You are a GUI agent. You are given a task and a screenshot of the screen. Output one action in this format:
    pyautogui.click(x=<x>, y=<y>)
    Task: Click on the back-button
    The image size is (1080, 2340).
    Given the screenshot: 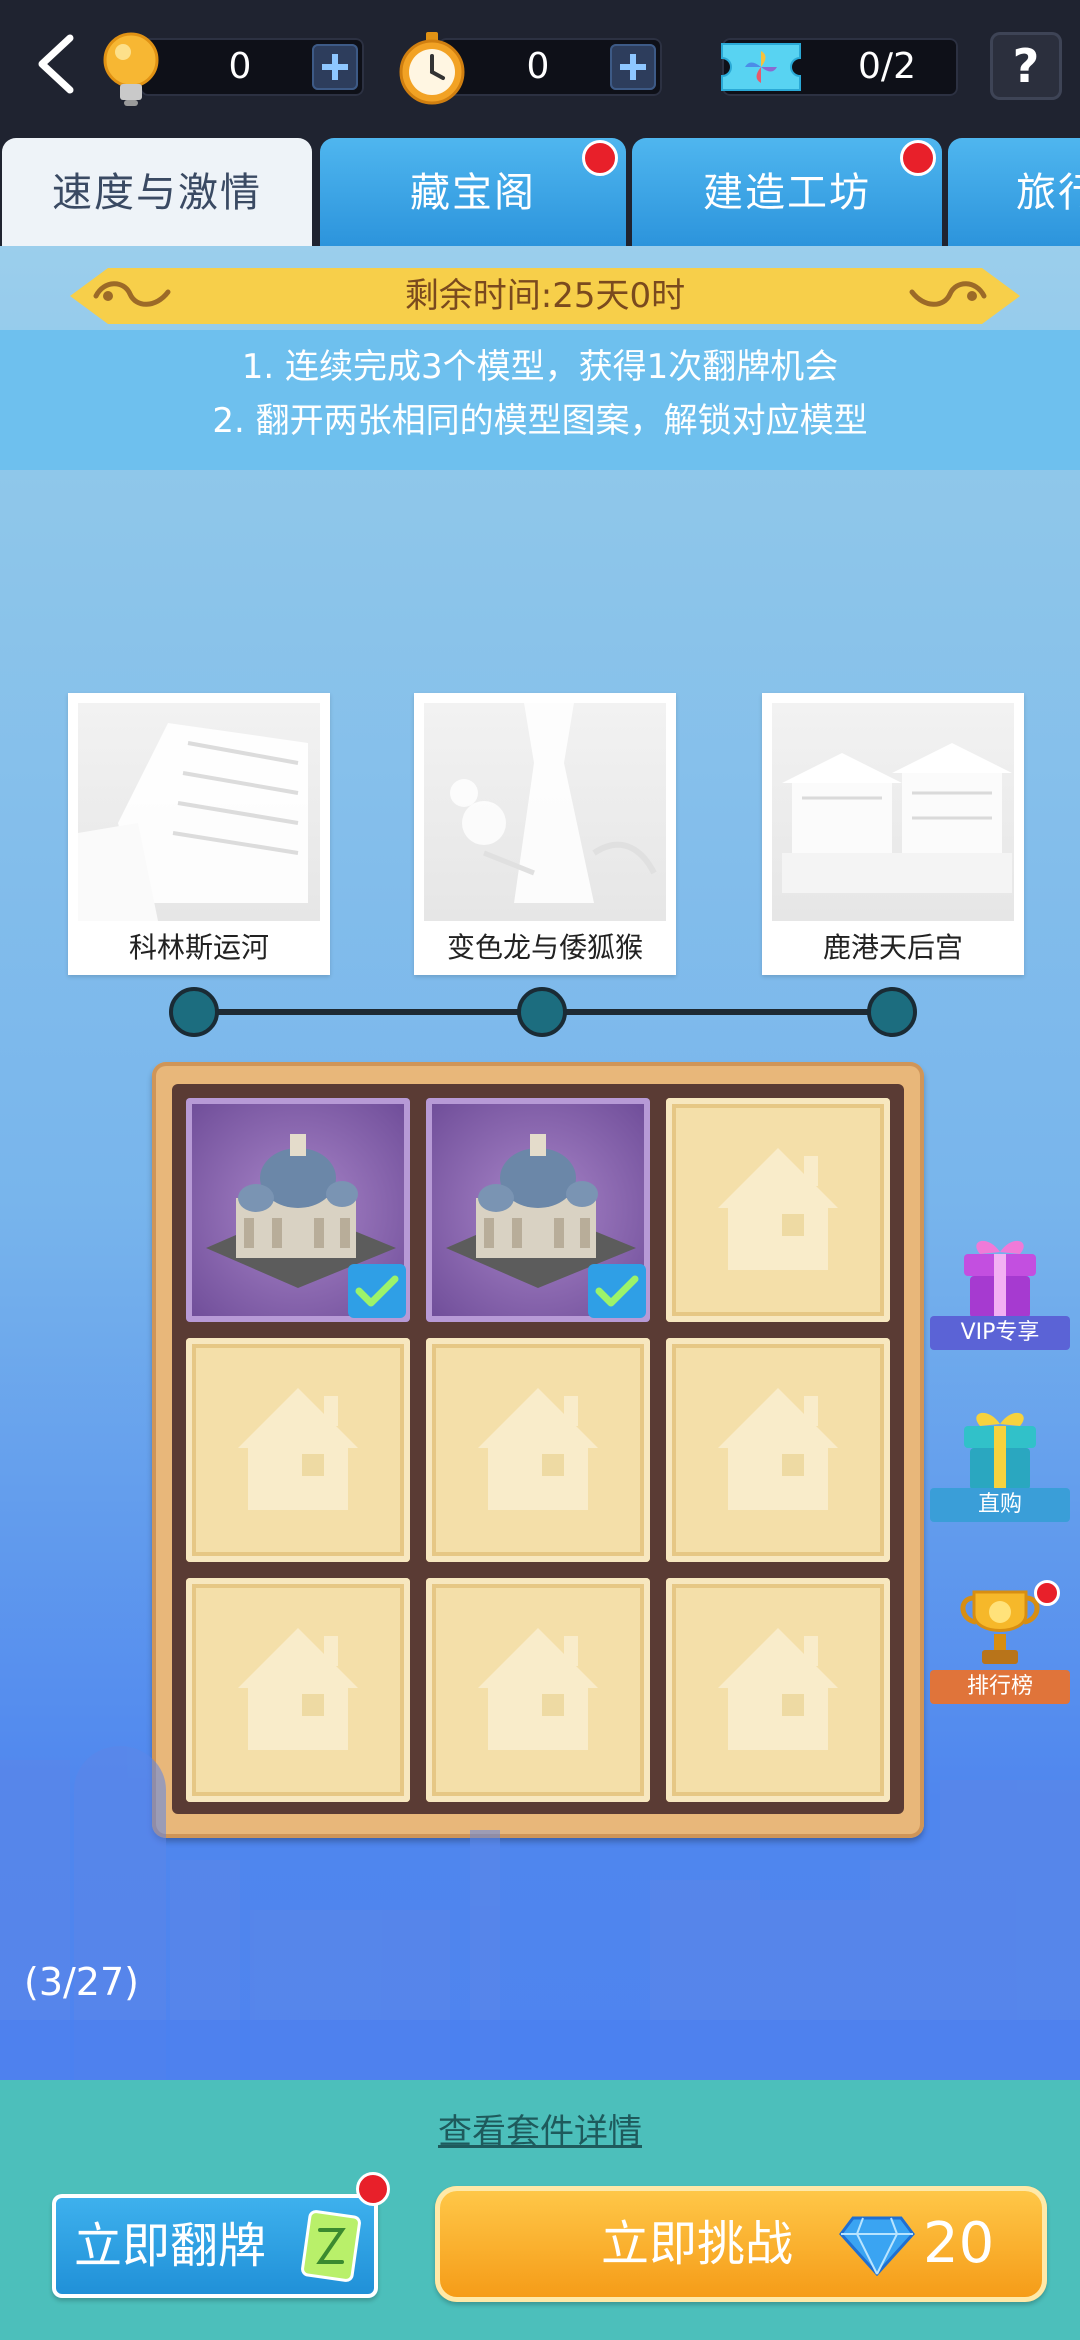 What is the action you would take?
    pyautogui.click(x=56, y=64)
    